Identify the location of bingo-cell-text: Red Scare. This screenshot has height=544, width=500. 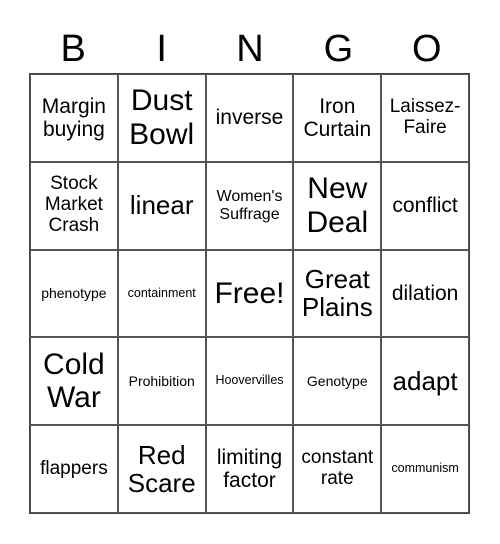
(161, 469).